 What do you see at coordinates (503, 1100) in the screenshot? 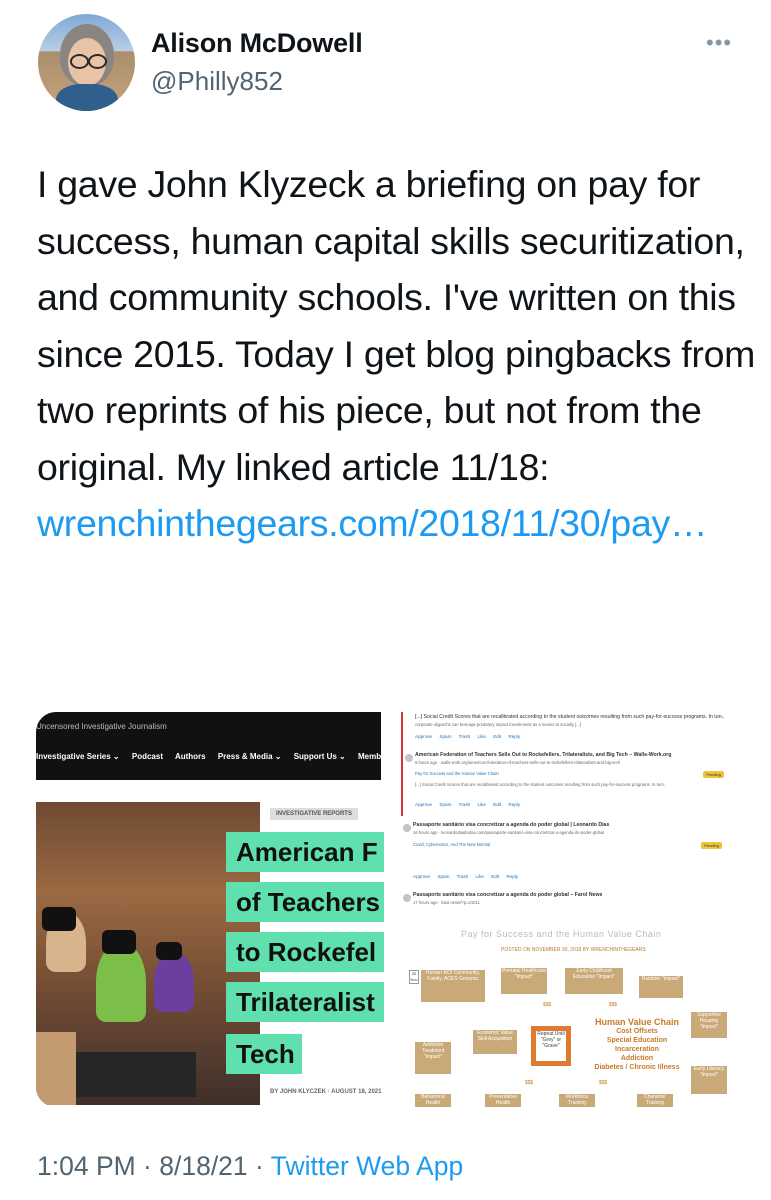
I see `diagram-box: Preventative Health` at bounding box center [503, 1100].